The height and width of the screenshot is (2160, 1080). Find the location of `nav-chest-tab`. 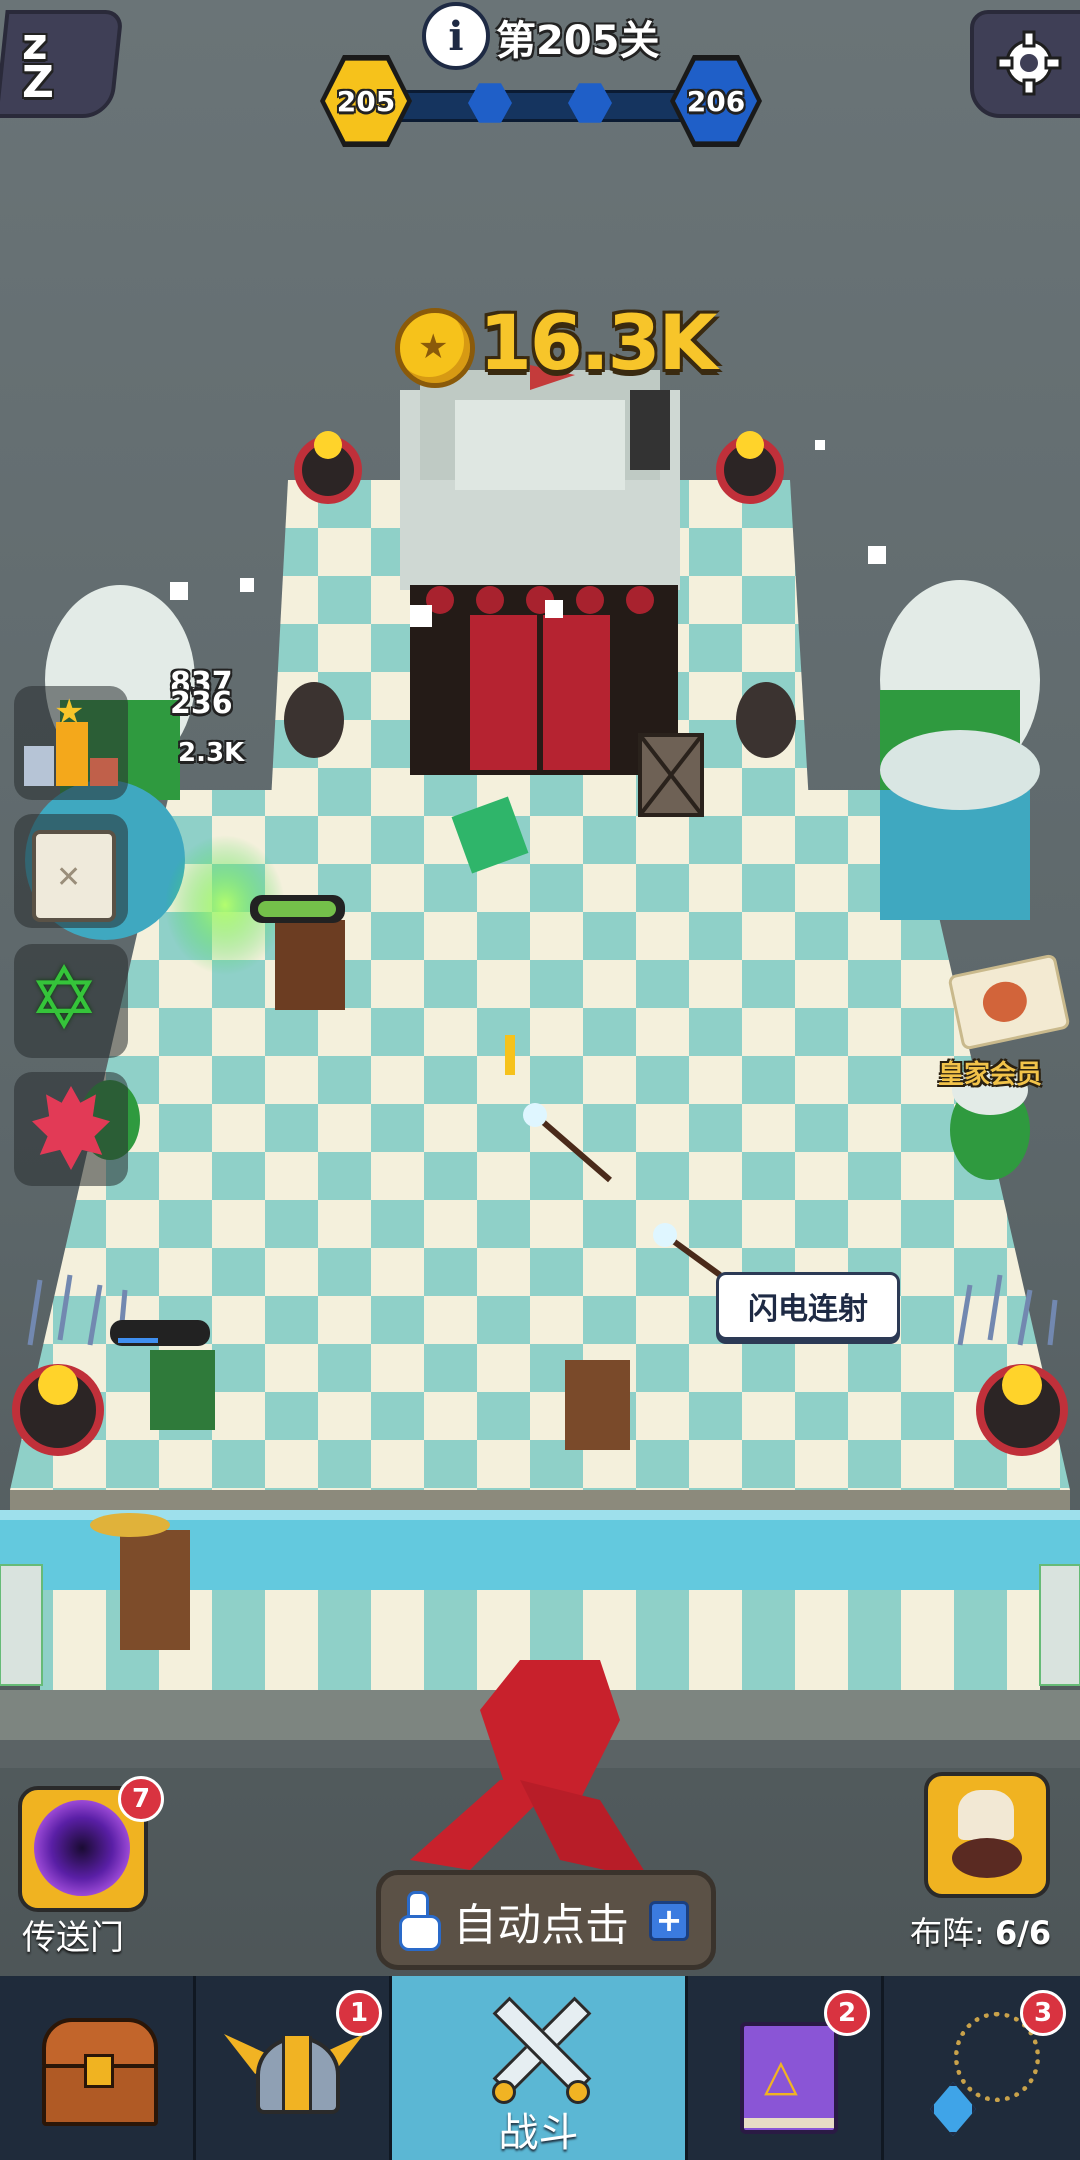

nav-chest-tab is located at coordinates (98, 2068).